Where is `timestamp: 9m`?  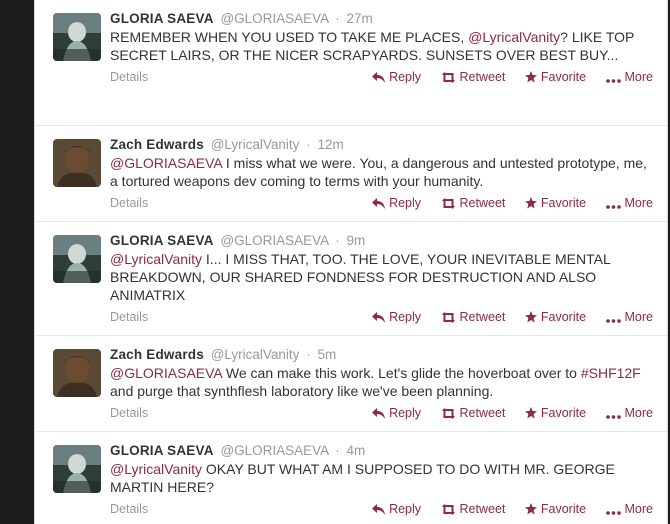 timestamp: 9m is located at coordinates (355, 240).